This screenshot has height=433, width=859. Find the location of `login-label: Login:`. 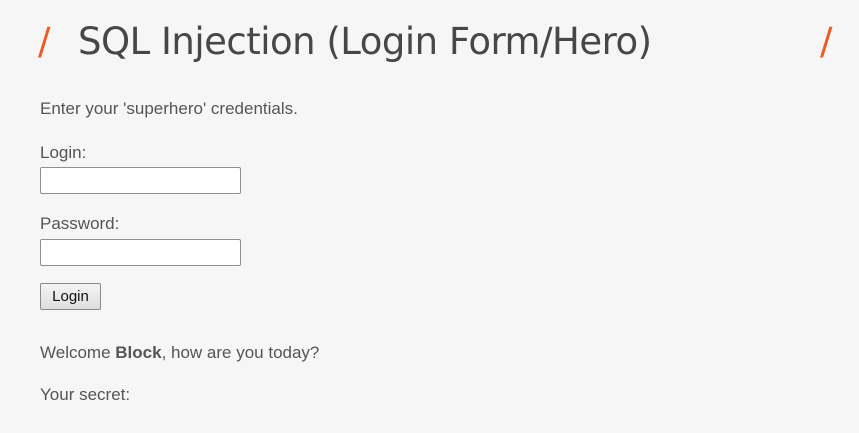

login-label: Login: is located at coordinates (63, 152).